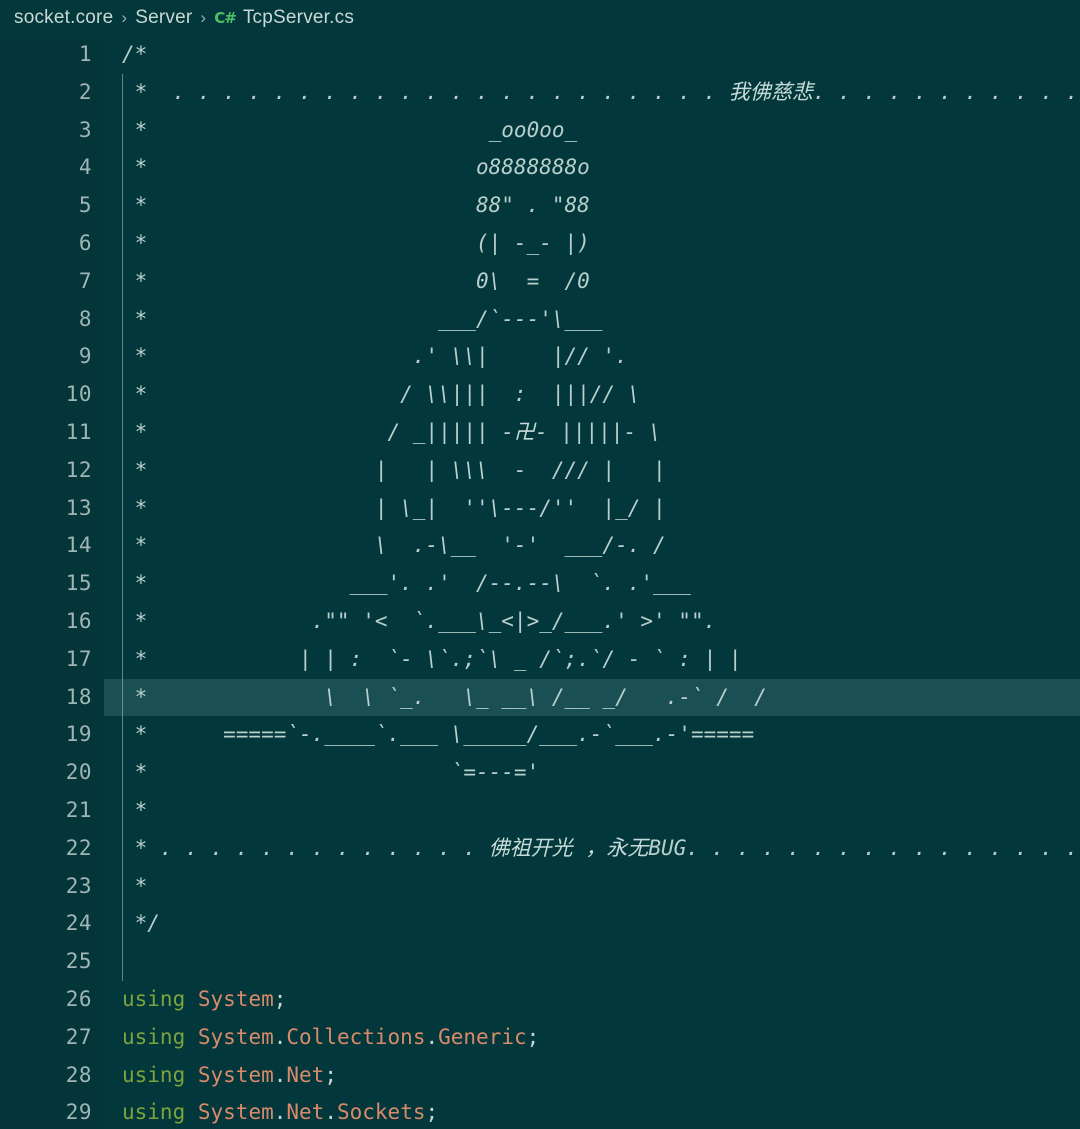 This screenshot has height=1129, width=1080. Describe the element at coordinates (406, 583) in the screenshot. I see `comment-text: * ___'. .' /--.--\ `. .'___` at that location.